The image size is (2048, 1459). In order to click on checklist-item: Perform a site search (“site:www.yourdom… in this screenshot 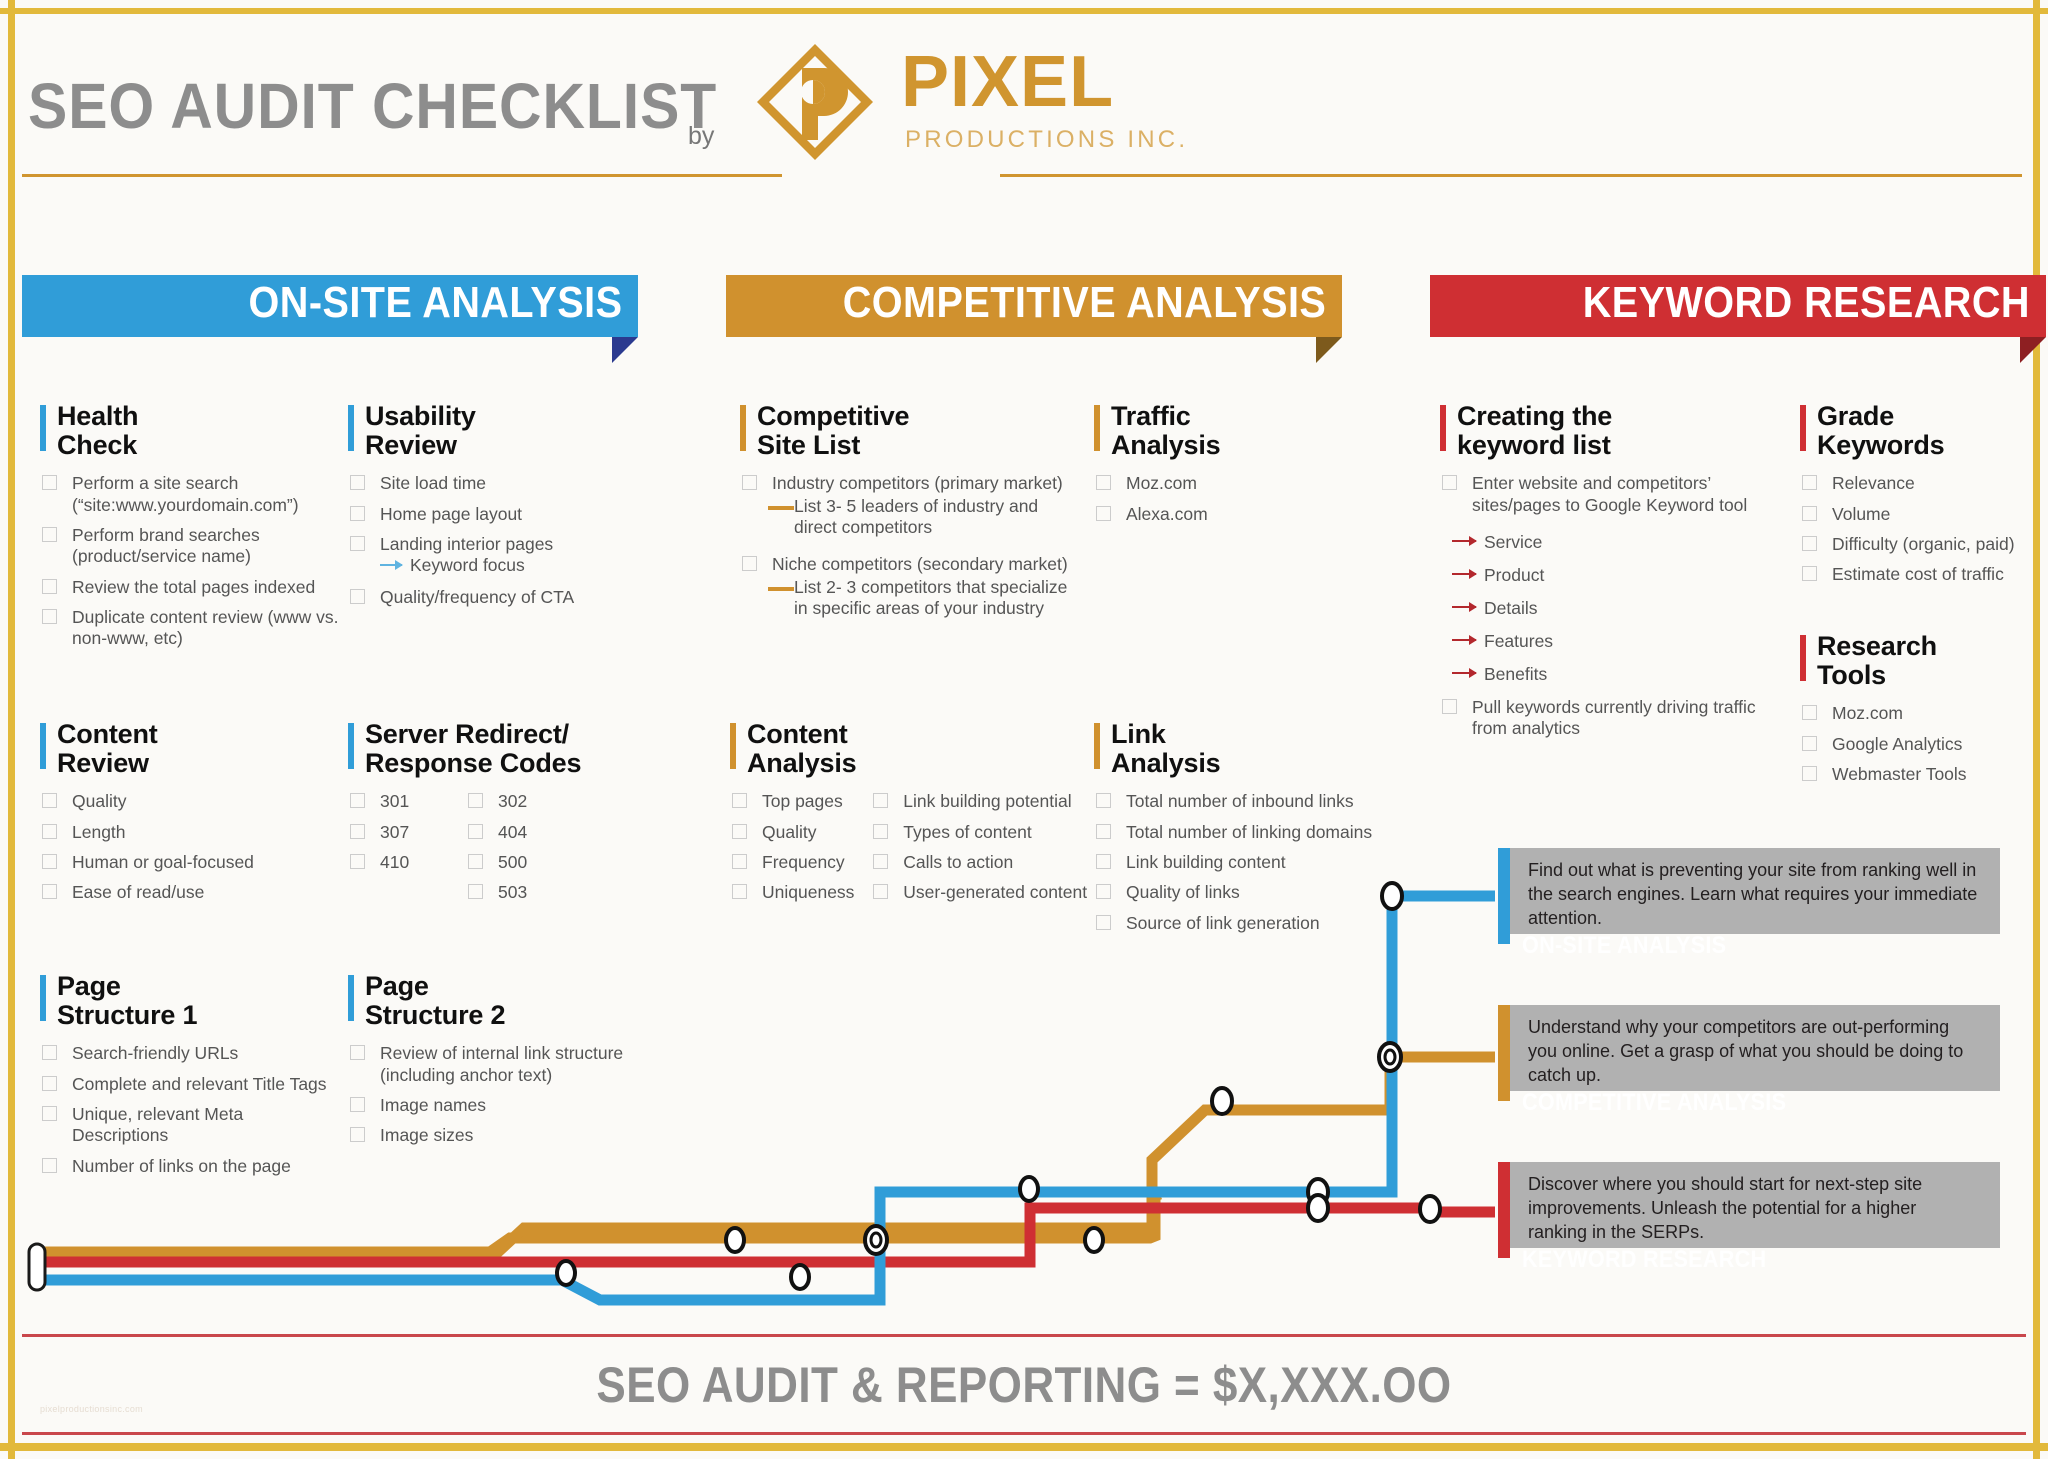, I will do `click(190, 494)`.